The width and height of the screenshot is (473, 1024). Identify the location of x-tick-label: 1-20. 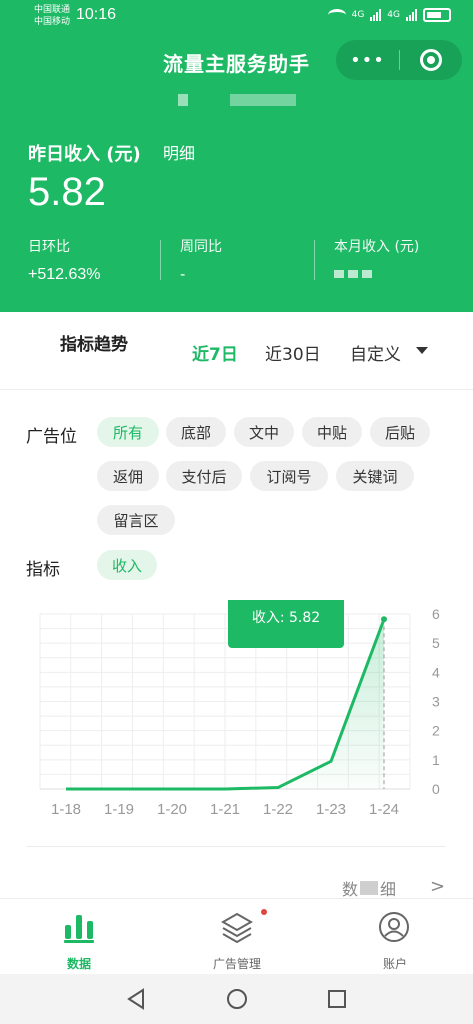
(172, 809).